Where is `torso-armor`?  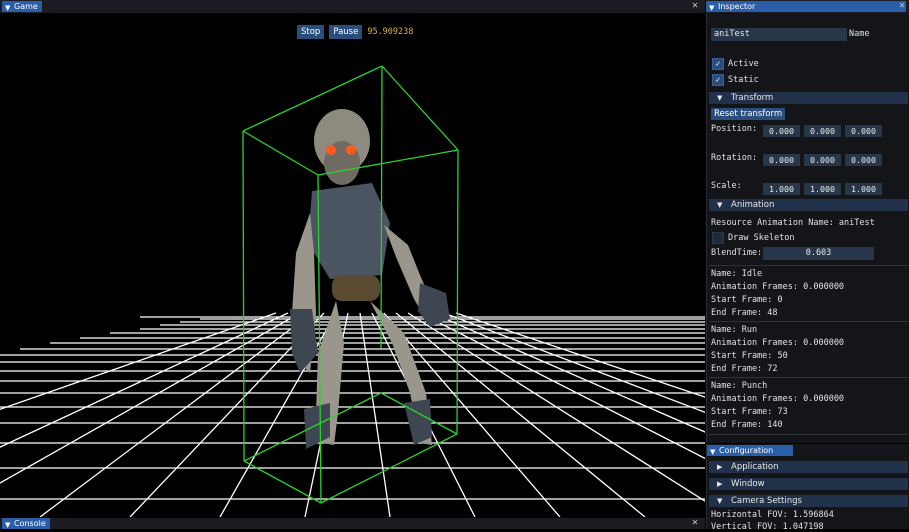
torso-armor is located at coordinates (349, 231).